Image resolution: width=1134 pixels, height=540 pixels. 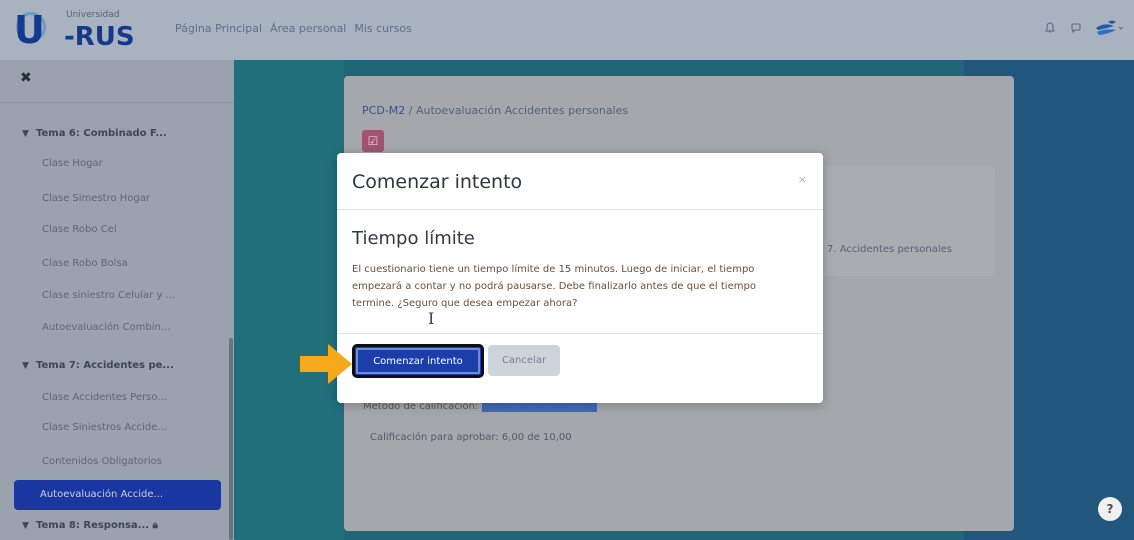 What do you see at coordinates (383, 28) in the screenshot?
I see `nav-link-courses: Mis cursos` at bounding box center [383, 28].